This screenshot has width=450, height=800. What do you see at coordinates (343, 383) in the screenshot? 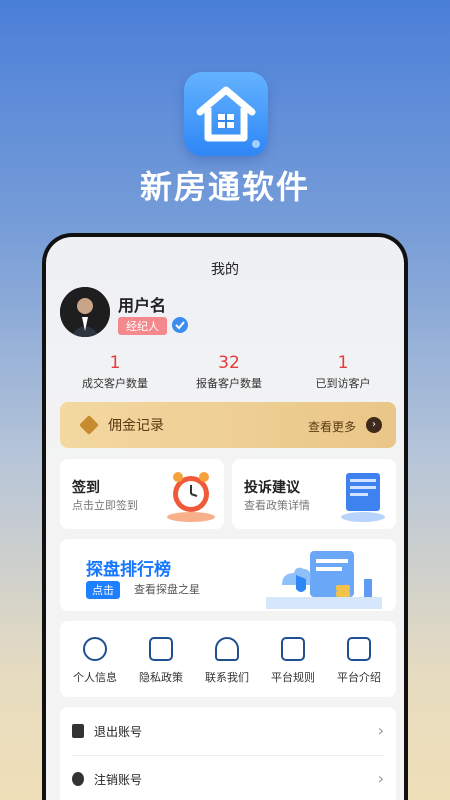
I see `stat-label: 已到访客户` at bounding box center [343, 383].